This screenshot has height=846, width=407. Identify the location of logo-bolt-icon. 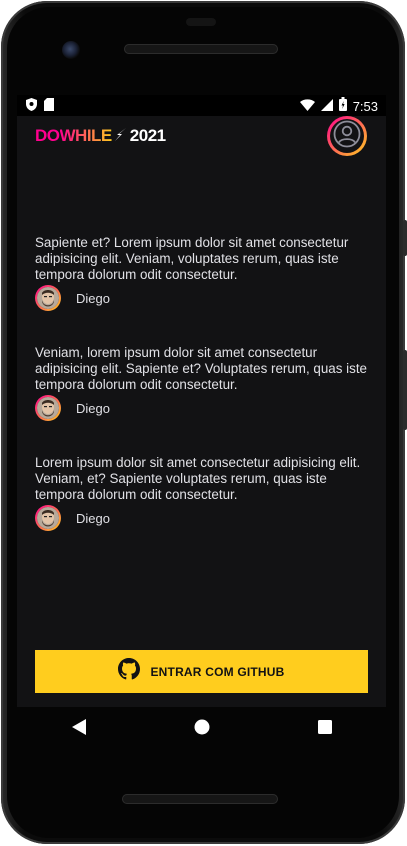
(120, 136).